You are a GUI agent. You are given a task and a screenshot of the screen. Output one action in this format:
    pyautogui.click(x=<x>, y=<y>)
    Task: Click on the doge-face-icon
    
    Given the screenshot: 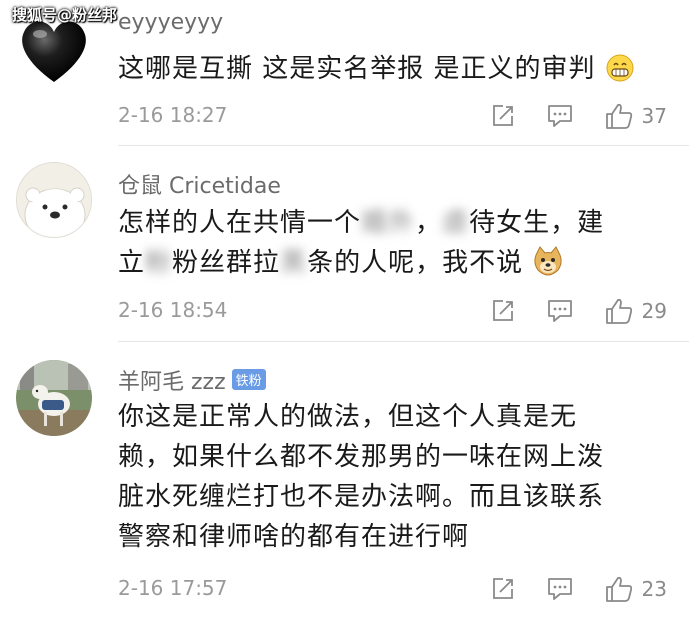 What is the action you would take?
    pyautogui.click(x=548, y=267)
    